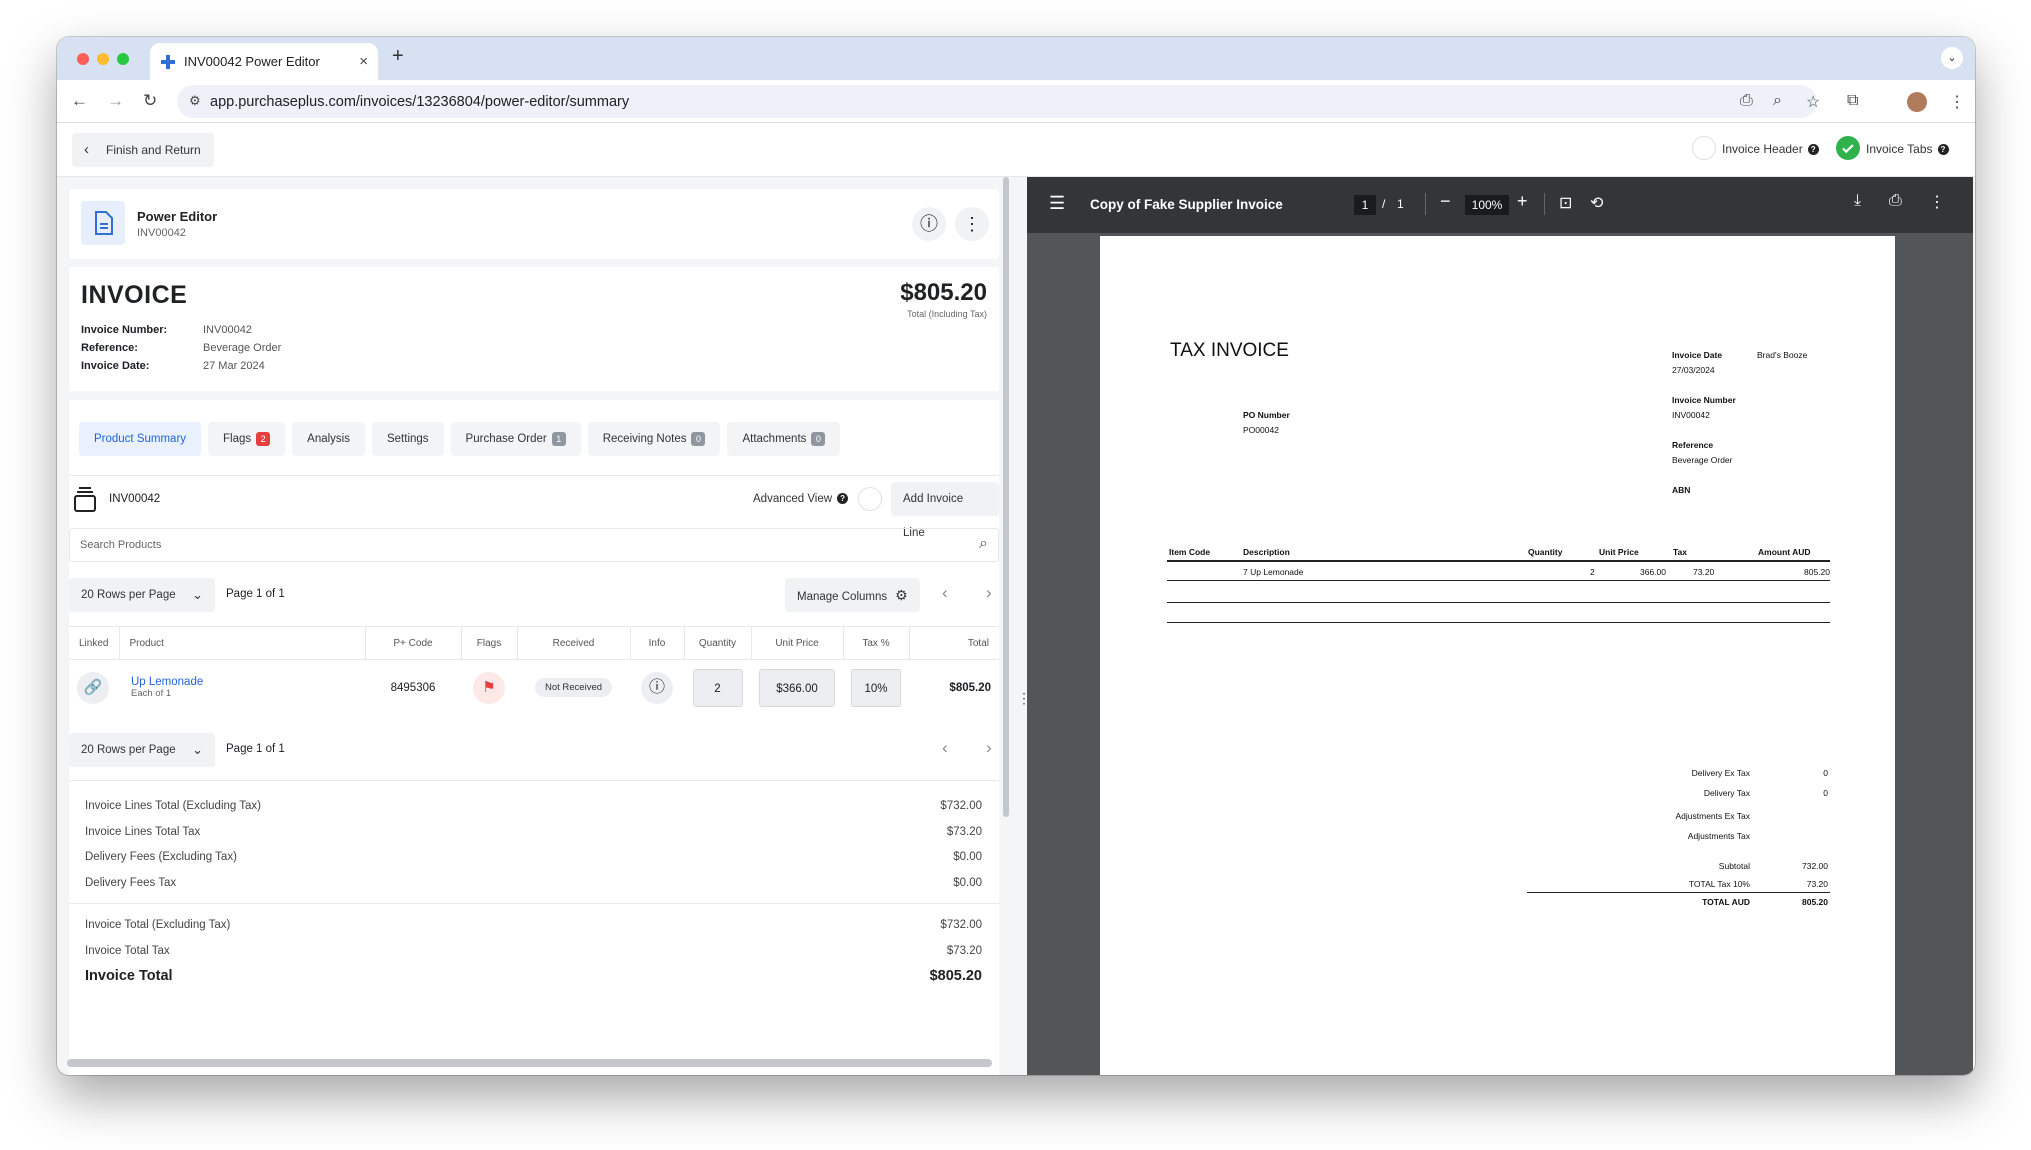 This screenshot has width=2031, height=1150. What do you see at coordinates (142, 750) in the screenshot?
I see `rows-per-page-select-bottom: 20 Rows per Page ⌄` at bounding box center [142, 750].